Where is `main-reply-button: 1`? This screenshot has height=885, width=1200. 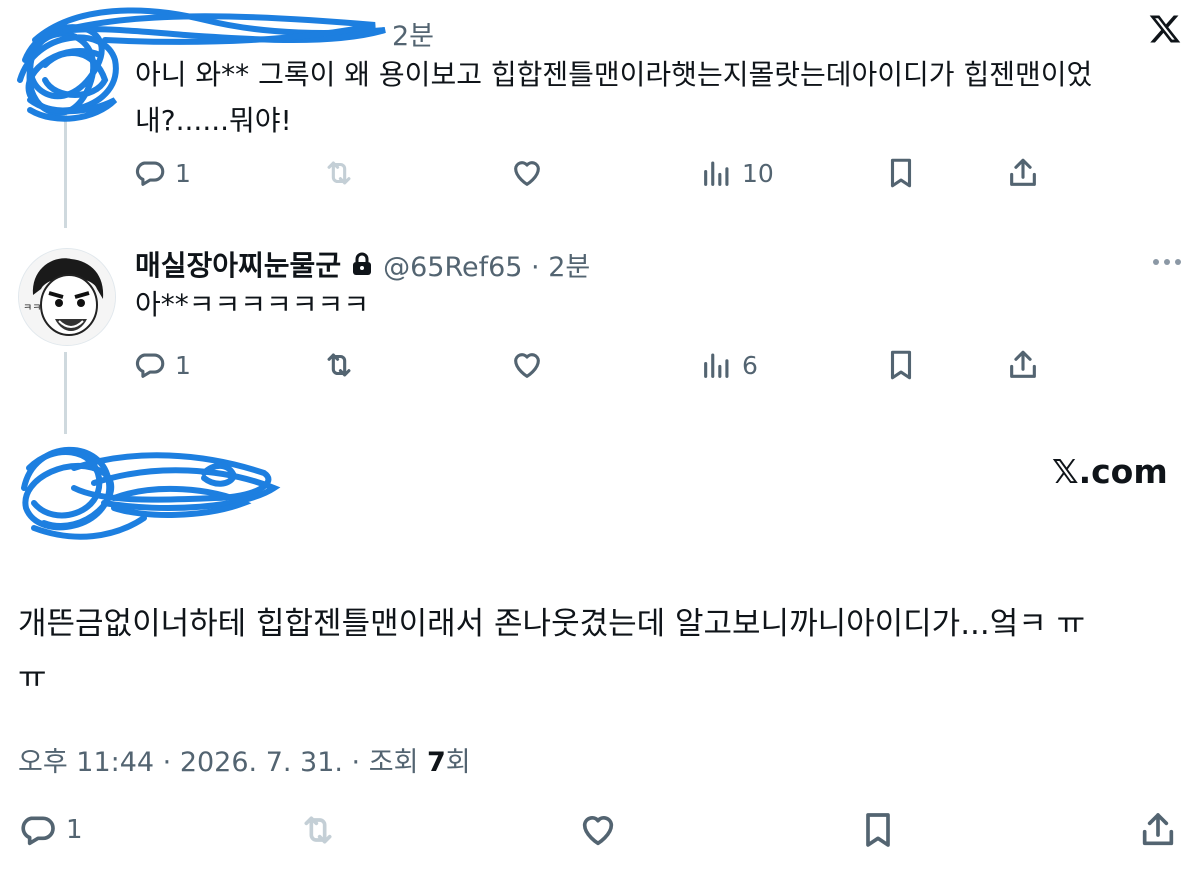
main-reply-button: 1 is located at coordinates (50, 830).